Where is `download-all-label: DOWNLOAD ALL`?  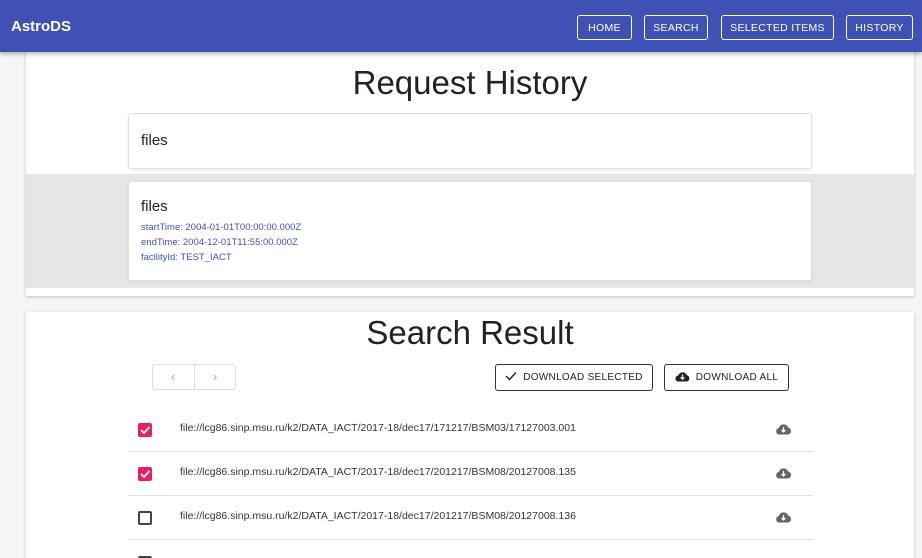
download-all-label: DOWNLOAD ALL is located at coordinates (737, 377).